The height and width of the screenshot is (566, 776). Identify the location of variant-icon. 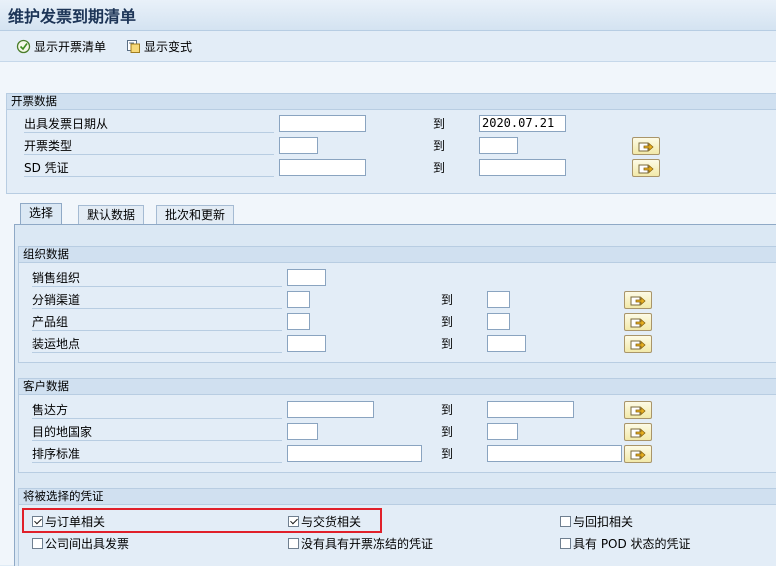
(133, 46).